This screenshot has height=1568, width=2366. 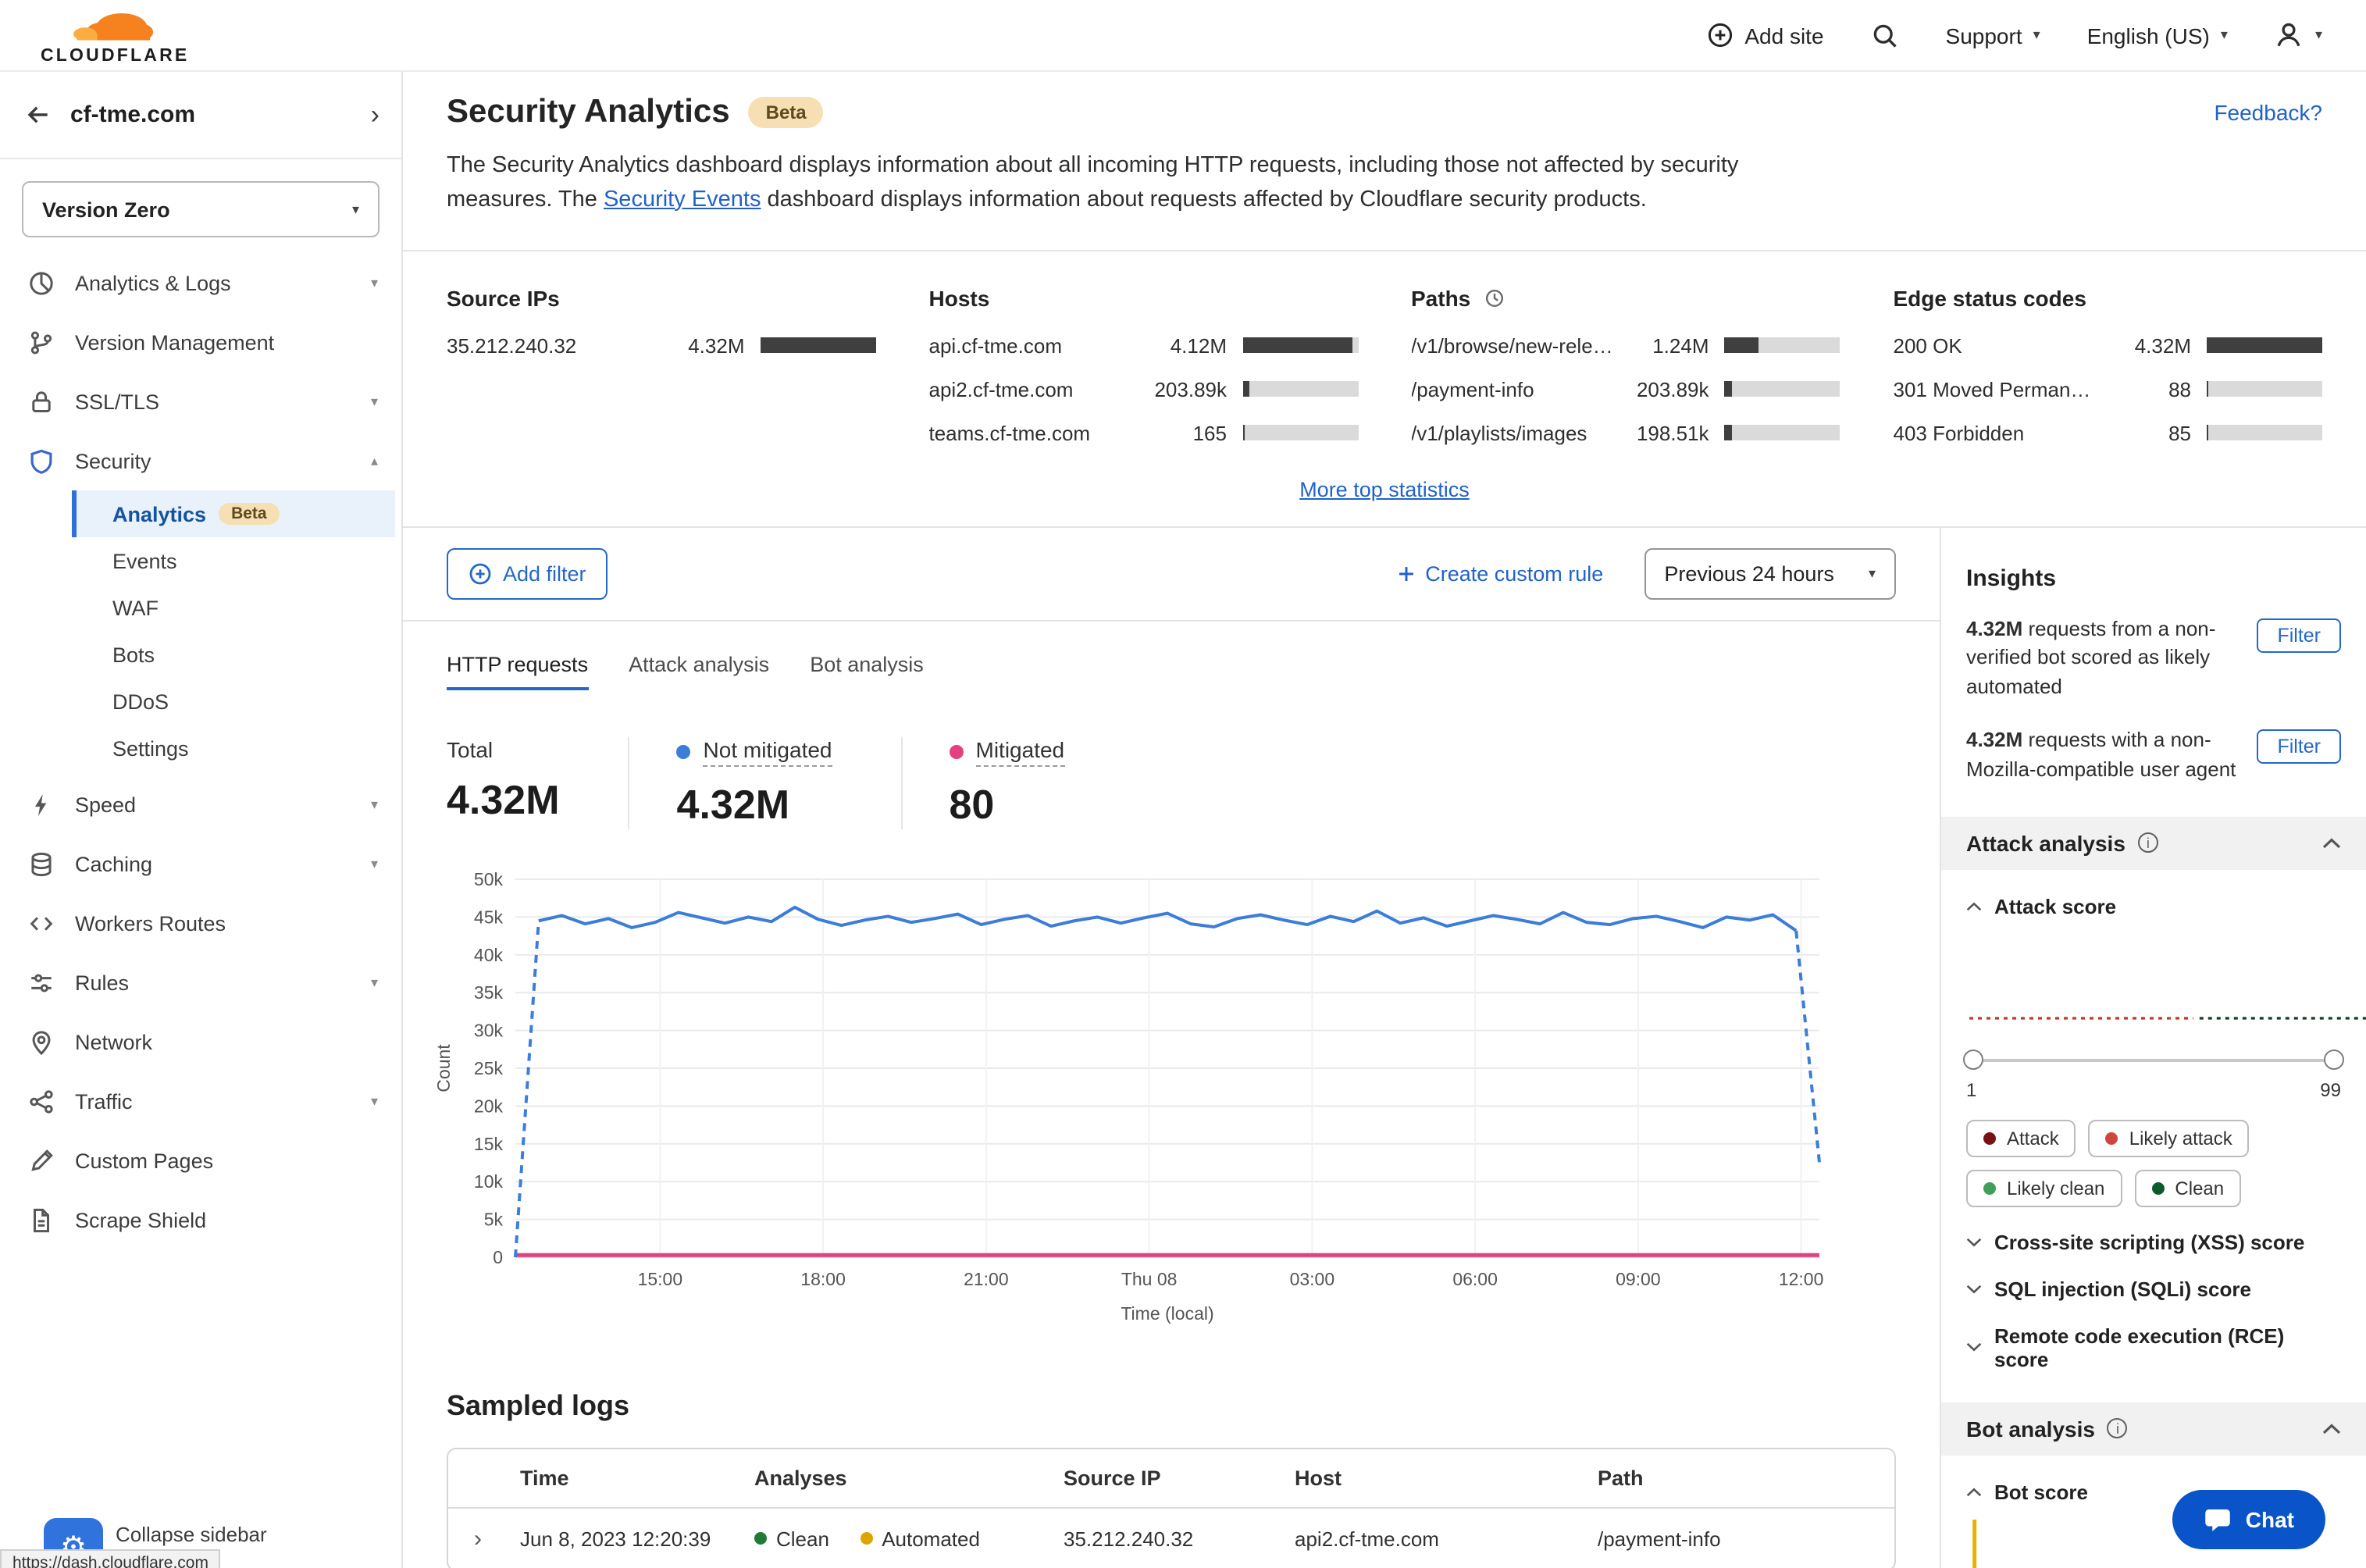 I want to click on sidebar-item-security-waf: WAF, so click(x=233, y=607).